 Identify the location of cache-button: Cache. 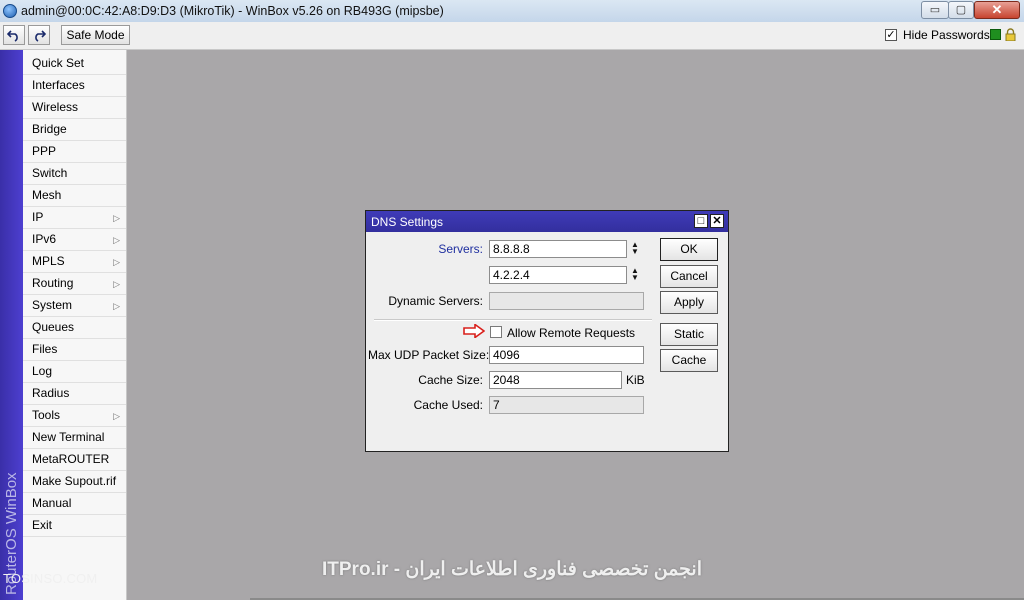
(689, 360).